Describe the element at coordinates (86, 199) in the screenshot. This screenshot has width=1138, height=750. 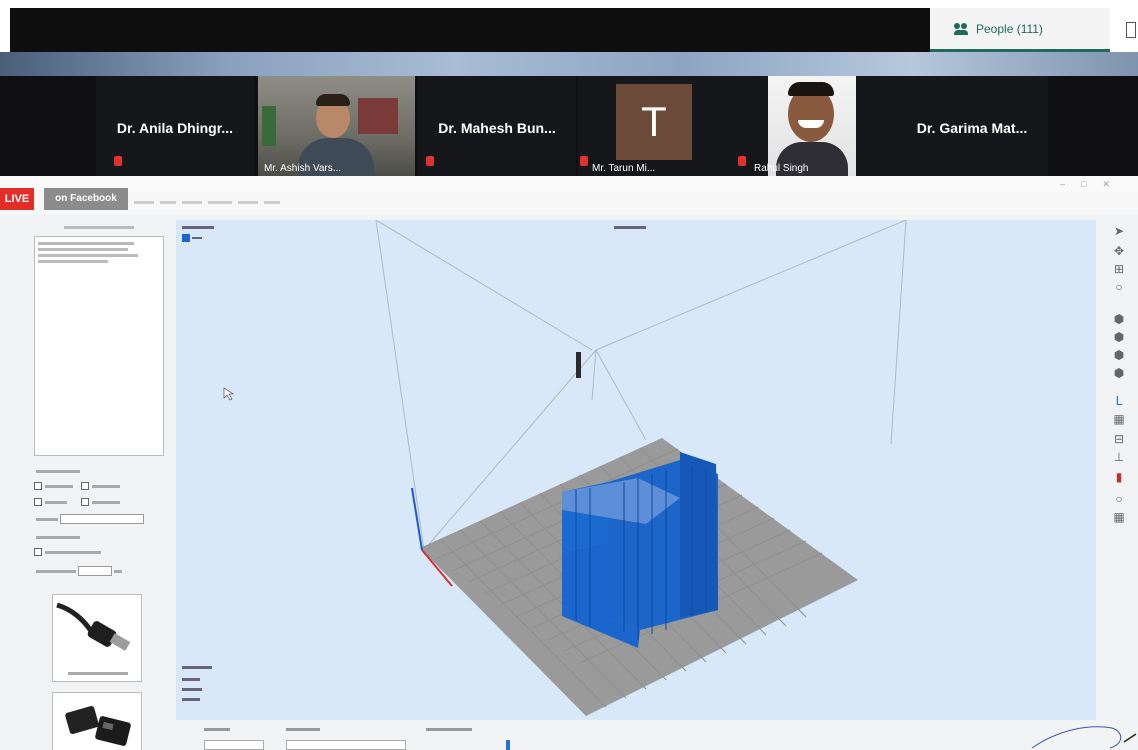
I see `stream-platform-badge: on Facebook` at that location.